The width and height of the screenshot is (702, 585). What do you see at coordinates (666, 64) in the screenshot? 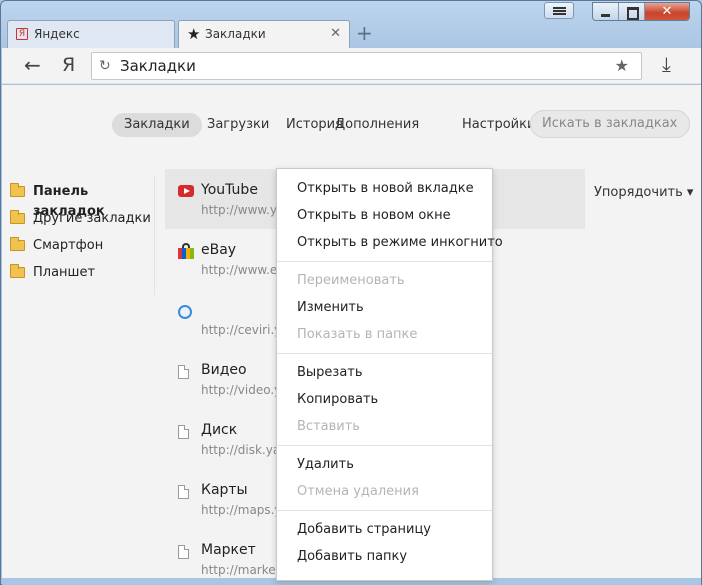
I see `download-icon: ⤓` at bounding box center [666, 64].